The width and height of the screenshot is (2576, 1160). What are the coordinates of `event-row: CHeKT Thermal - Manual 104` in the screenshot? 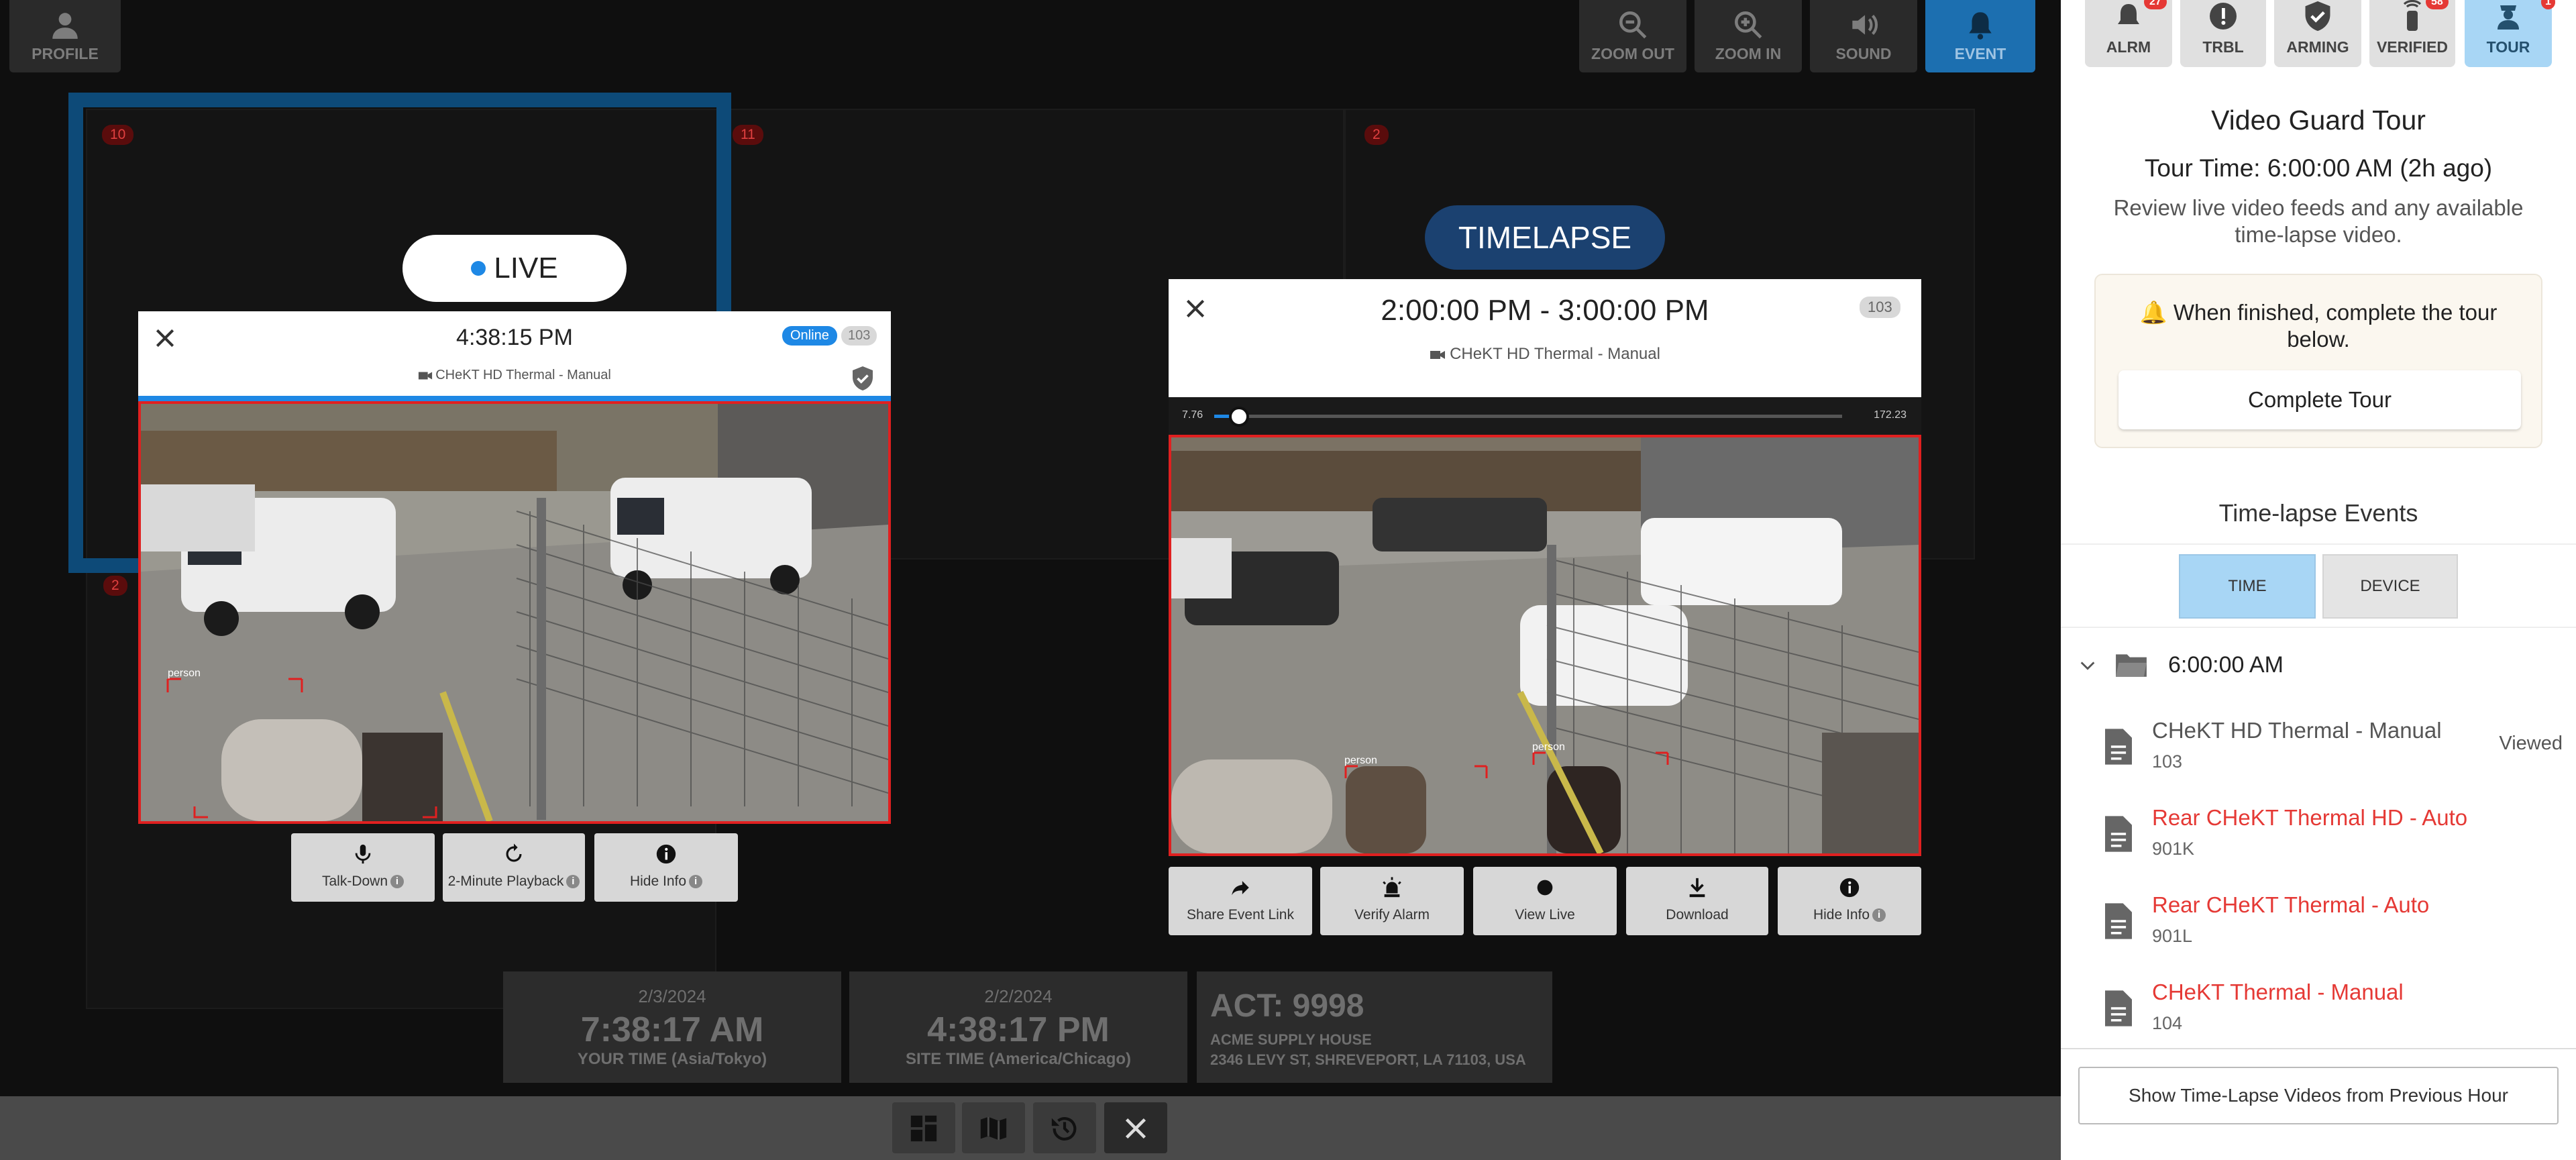 It's located at (2318, 1016).